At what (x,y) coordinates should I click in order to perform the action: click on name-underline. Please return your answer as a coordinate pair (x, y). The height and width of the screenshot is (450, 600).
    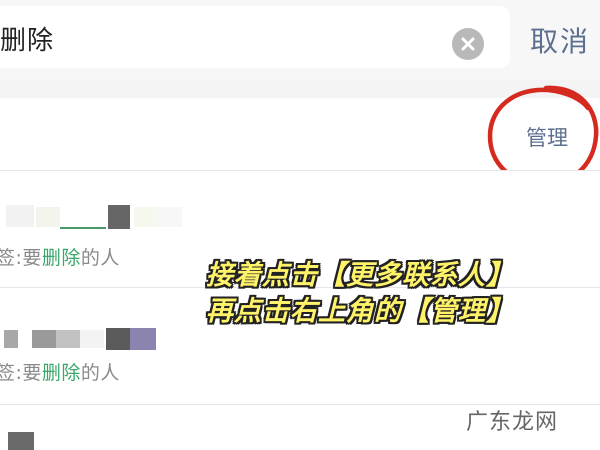
    Looking at the image, I should click on (83, 228).